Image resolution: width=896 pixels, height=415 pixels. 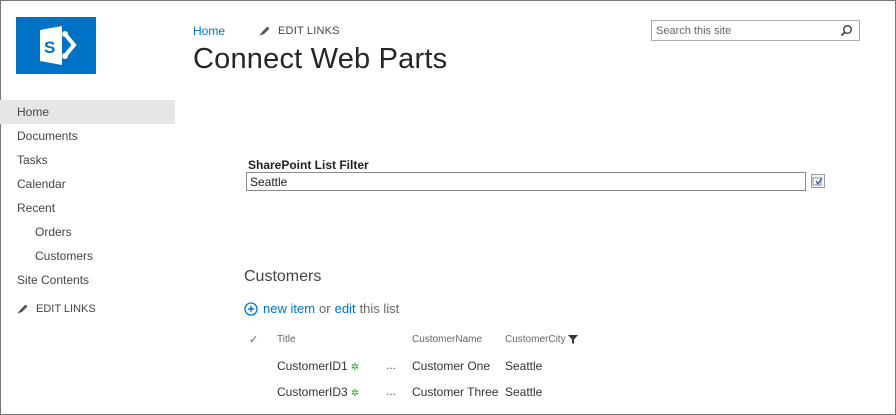 I want to click on nav-edit-links-button: EDIT LINKS, so click(x=87, y=309).